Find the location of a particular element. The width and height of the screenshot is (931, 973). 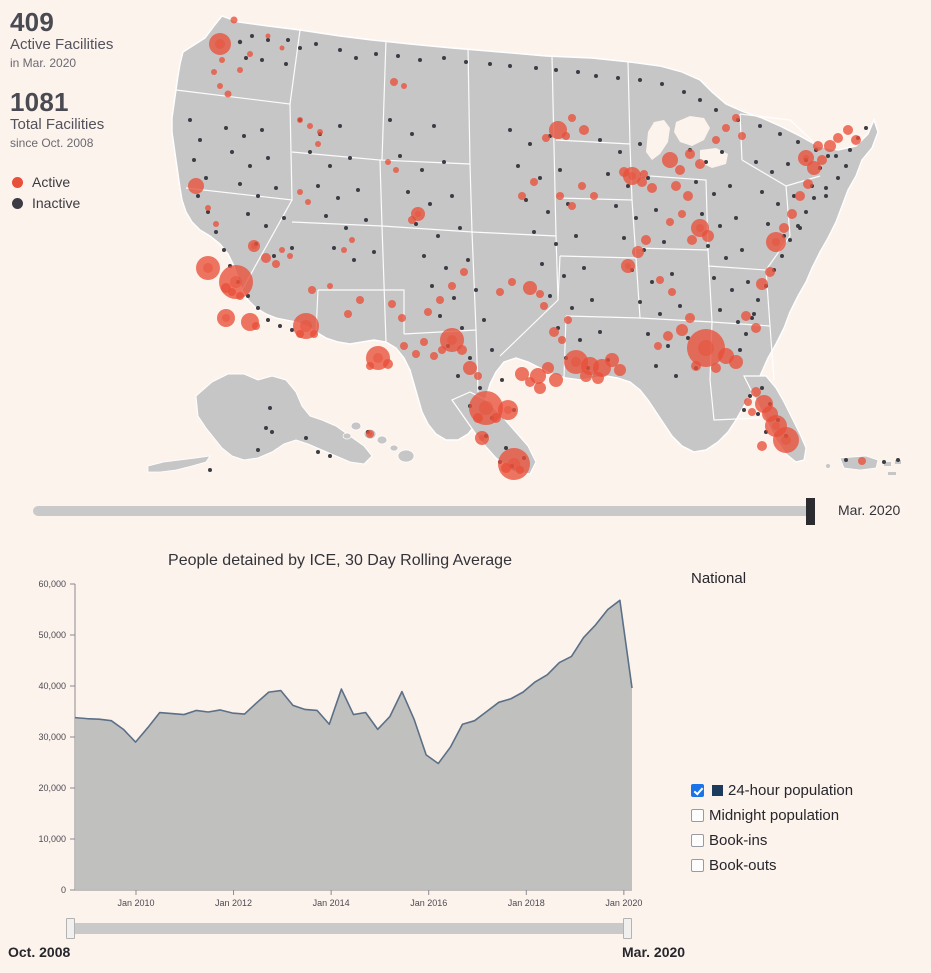

range-slider-handle-start is located at coordinates (70, 928).